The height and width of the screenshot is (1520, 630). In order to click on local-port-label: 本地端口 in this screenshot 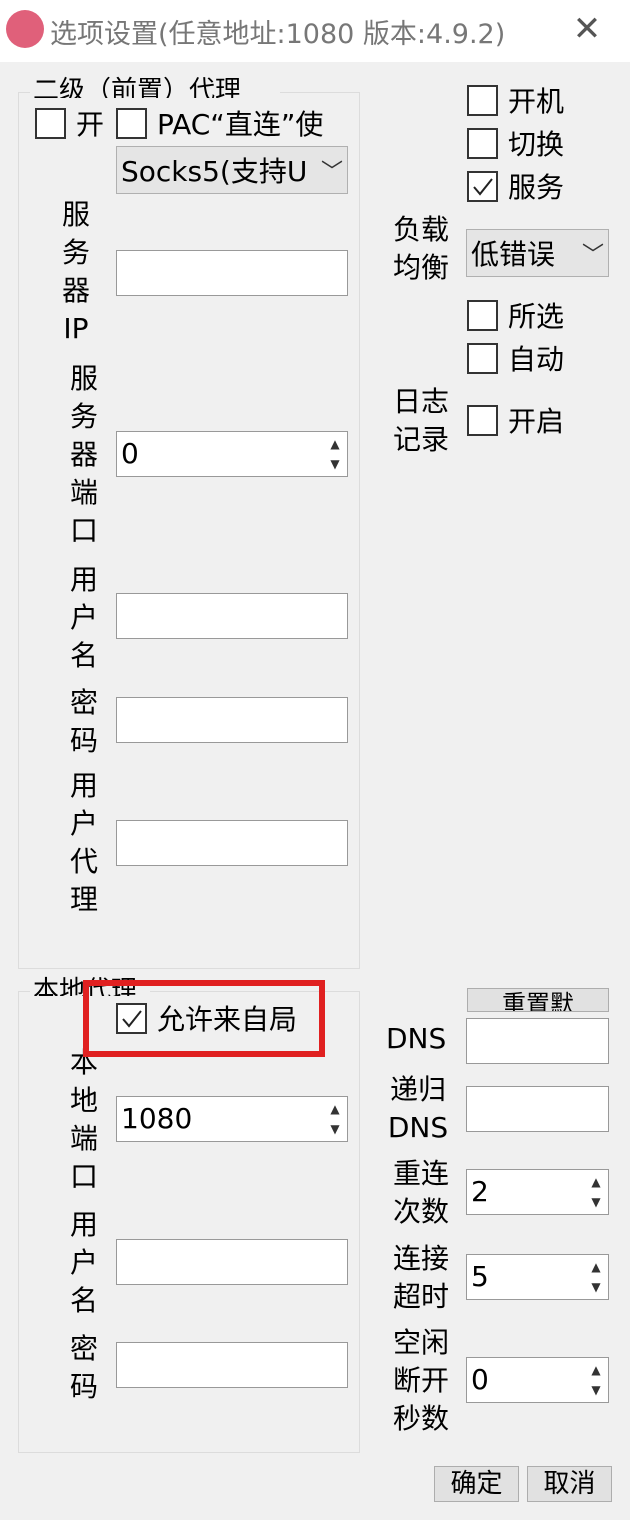, I will do `click(83, 1119)`.